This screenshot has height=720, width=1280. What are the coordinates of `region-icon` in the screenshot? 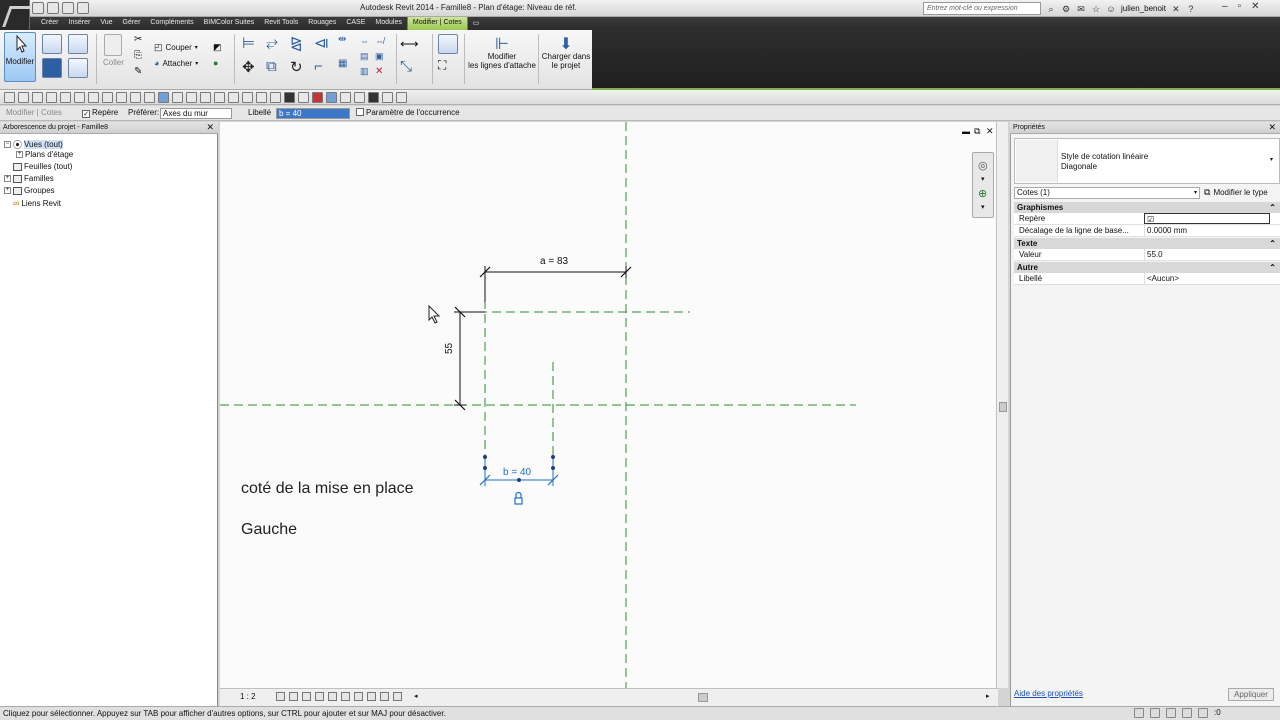 It's located at (275, 97).